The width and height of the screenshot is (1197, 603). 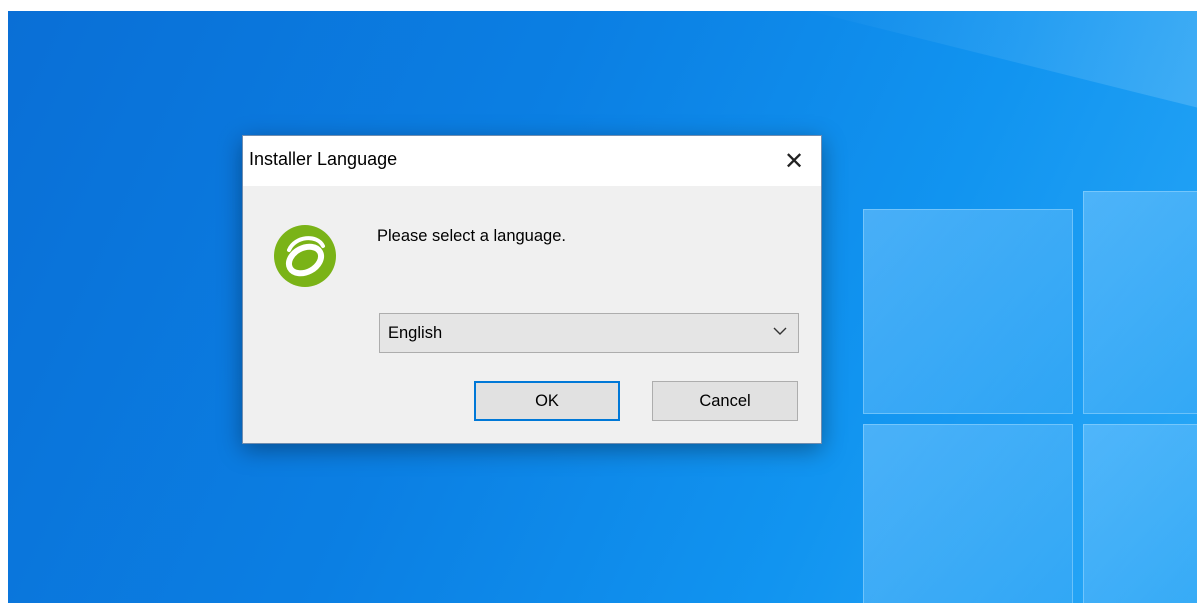 What do you see at coordinates (305, 256) in the screenshot?
I see `green-circle-logo-icon` at bounding box center [305, 256].